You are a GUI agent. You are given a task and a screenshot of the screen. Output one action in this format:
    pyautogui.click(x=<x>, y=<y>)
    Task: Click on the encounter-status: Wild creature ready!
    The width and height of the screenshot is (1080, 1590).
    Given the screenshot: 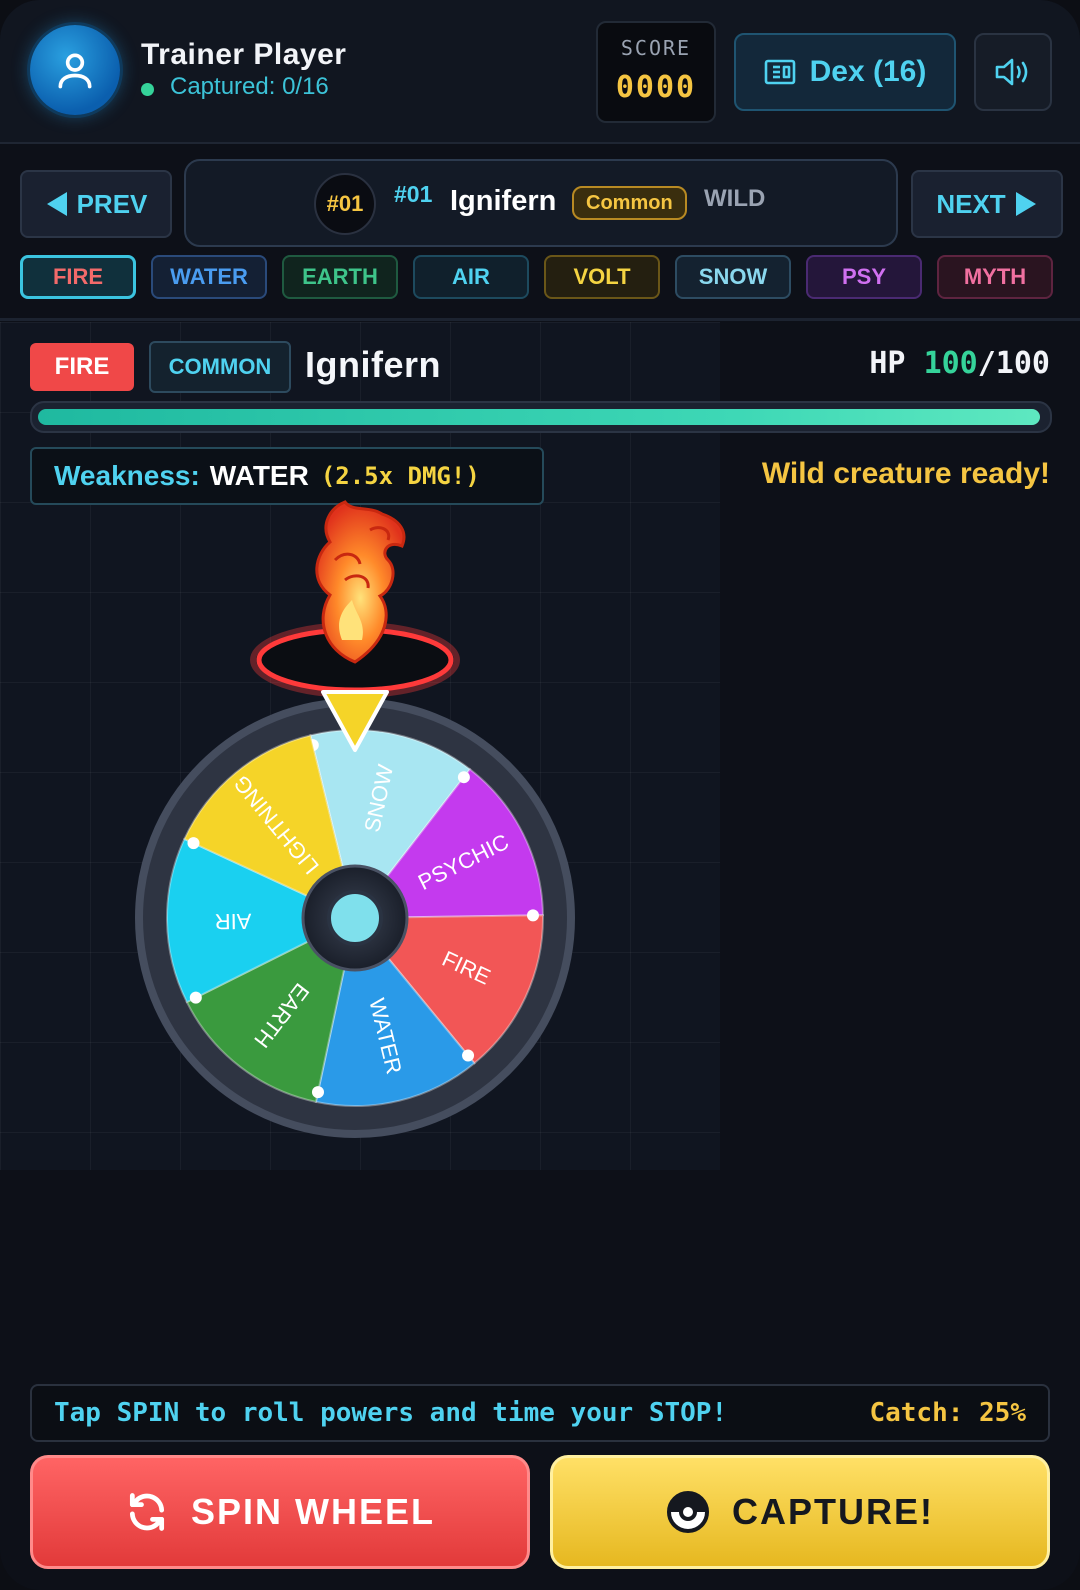 What is the action you would take?
    pyautogui.click(x=905, y=473)
    